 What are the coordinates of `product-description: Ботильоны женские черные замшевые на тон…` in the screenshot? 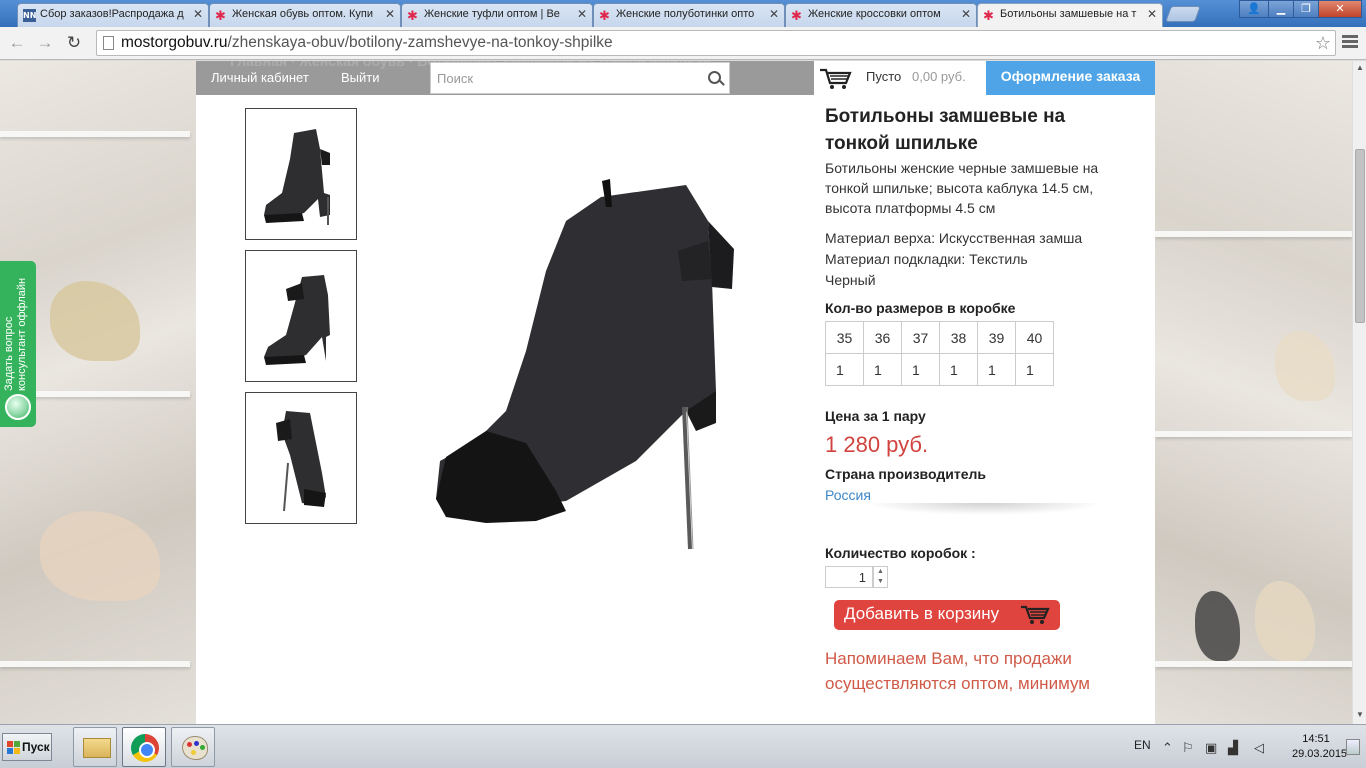 It's located at (962, 188).